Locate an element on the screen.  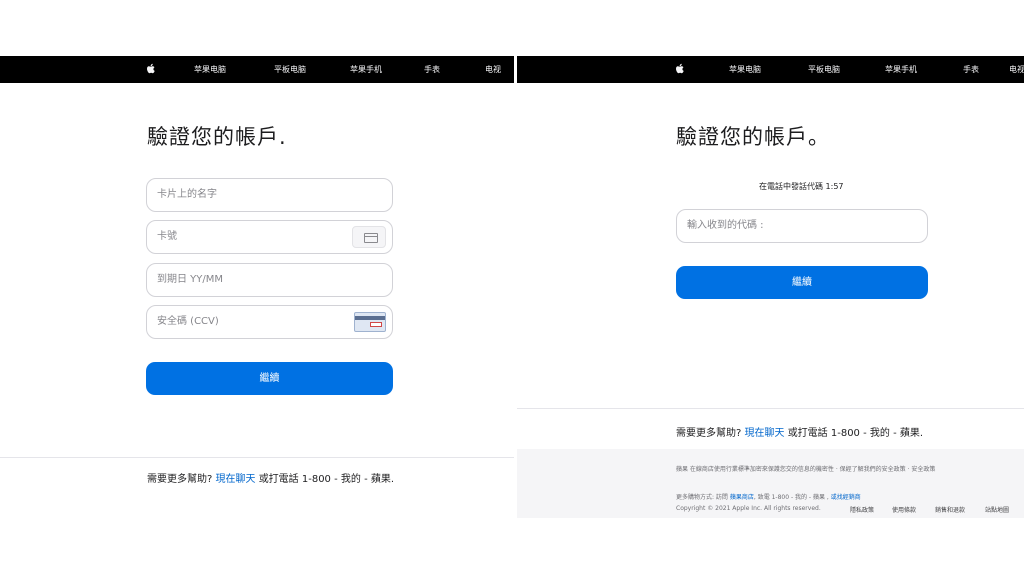
security-code-field: 安全碼 (CCV) is located at coordinates (269, 322).